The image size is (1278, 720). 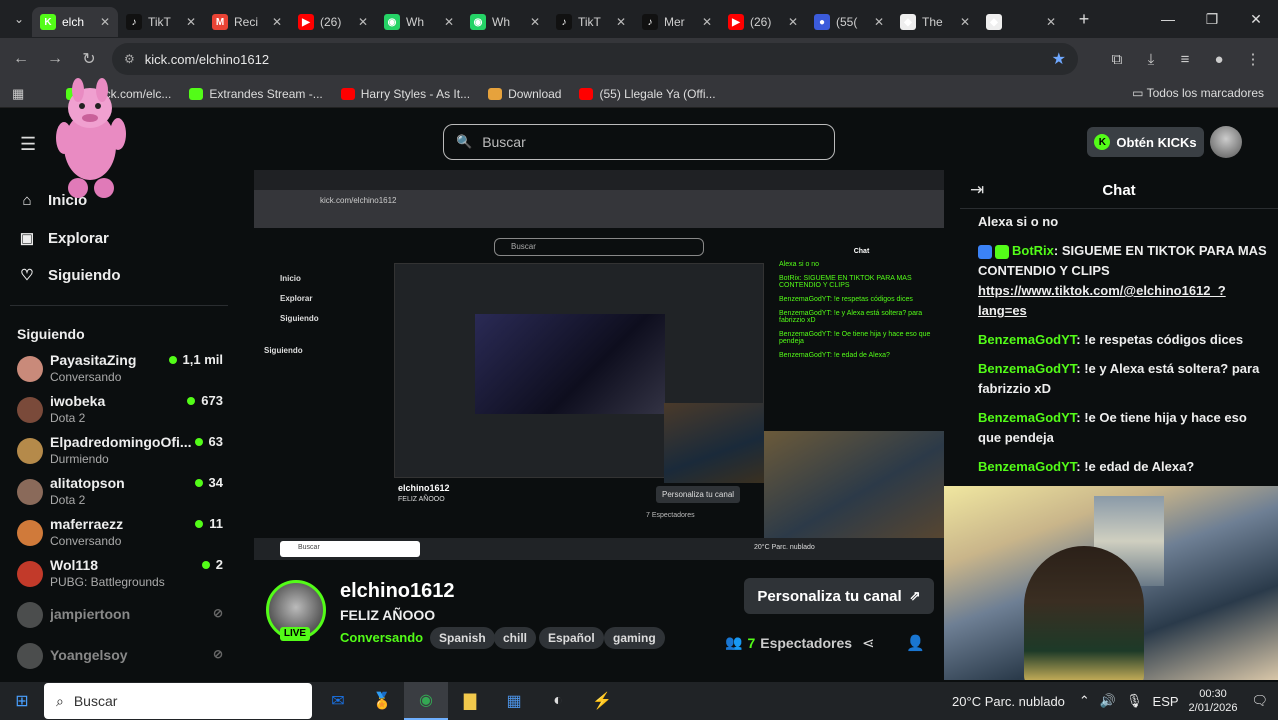 What do you see at coordinates (129, 59) in the screenshot?
I see `site-info-icon: ⚙` at bounding box center [129, 59].